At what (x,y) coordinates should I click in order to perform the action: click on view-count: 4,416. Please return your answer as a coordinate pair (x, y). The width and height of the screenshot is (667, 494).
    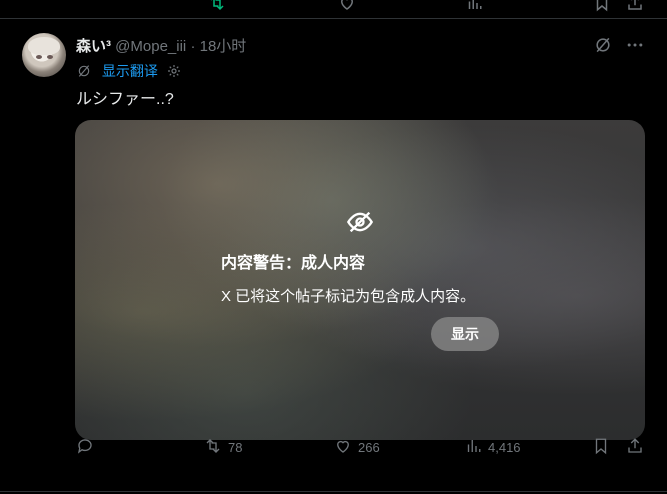
    Looking at the image, I should click on (504, 447).